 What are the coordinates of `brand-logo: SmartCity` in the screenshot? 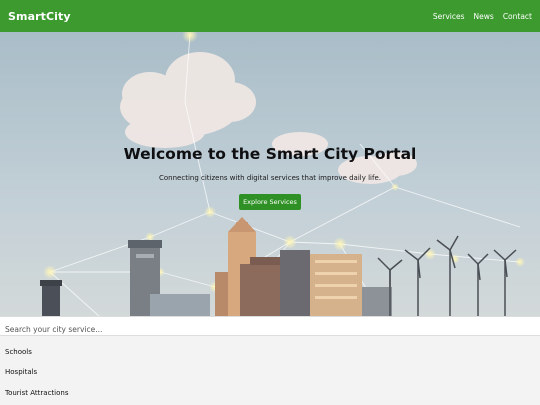 It's located at (39, 16).